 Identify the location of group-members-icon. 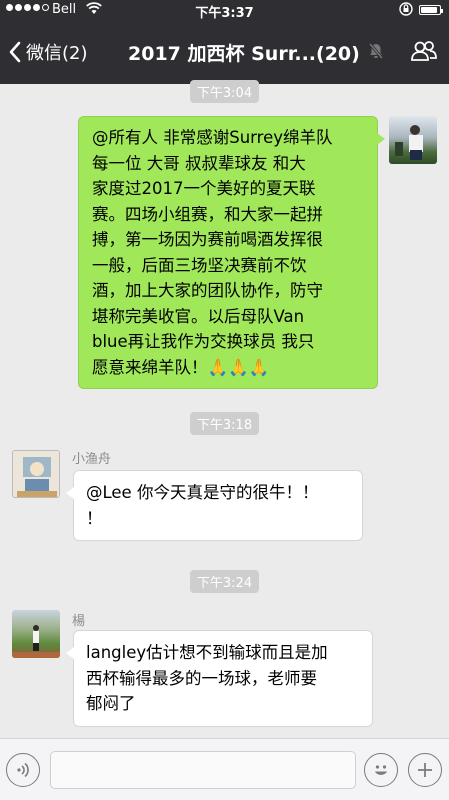
(424, 51).